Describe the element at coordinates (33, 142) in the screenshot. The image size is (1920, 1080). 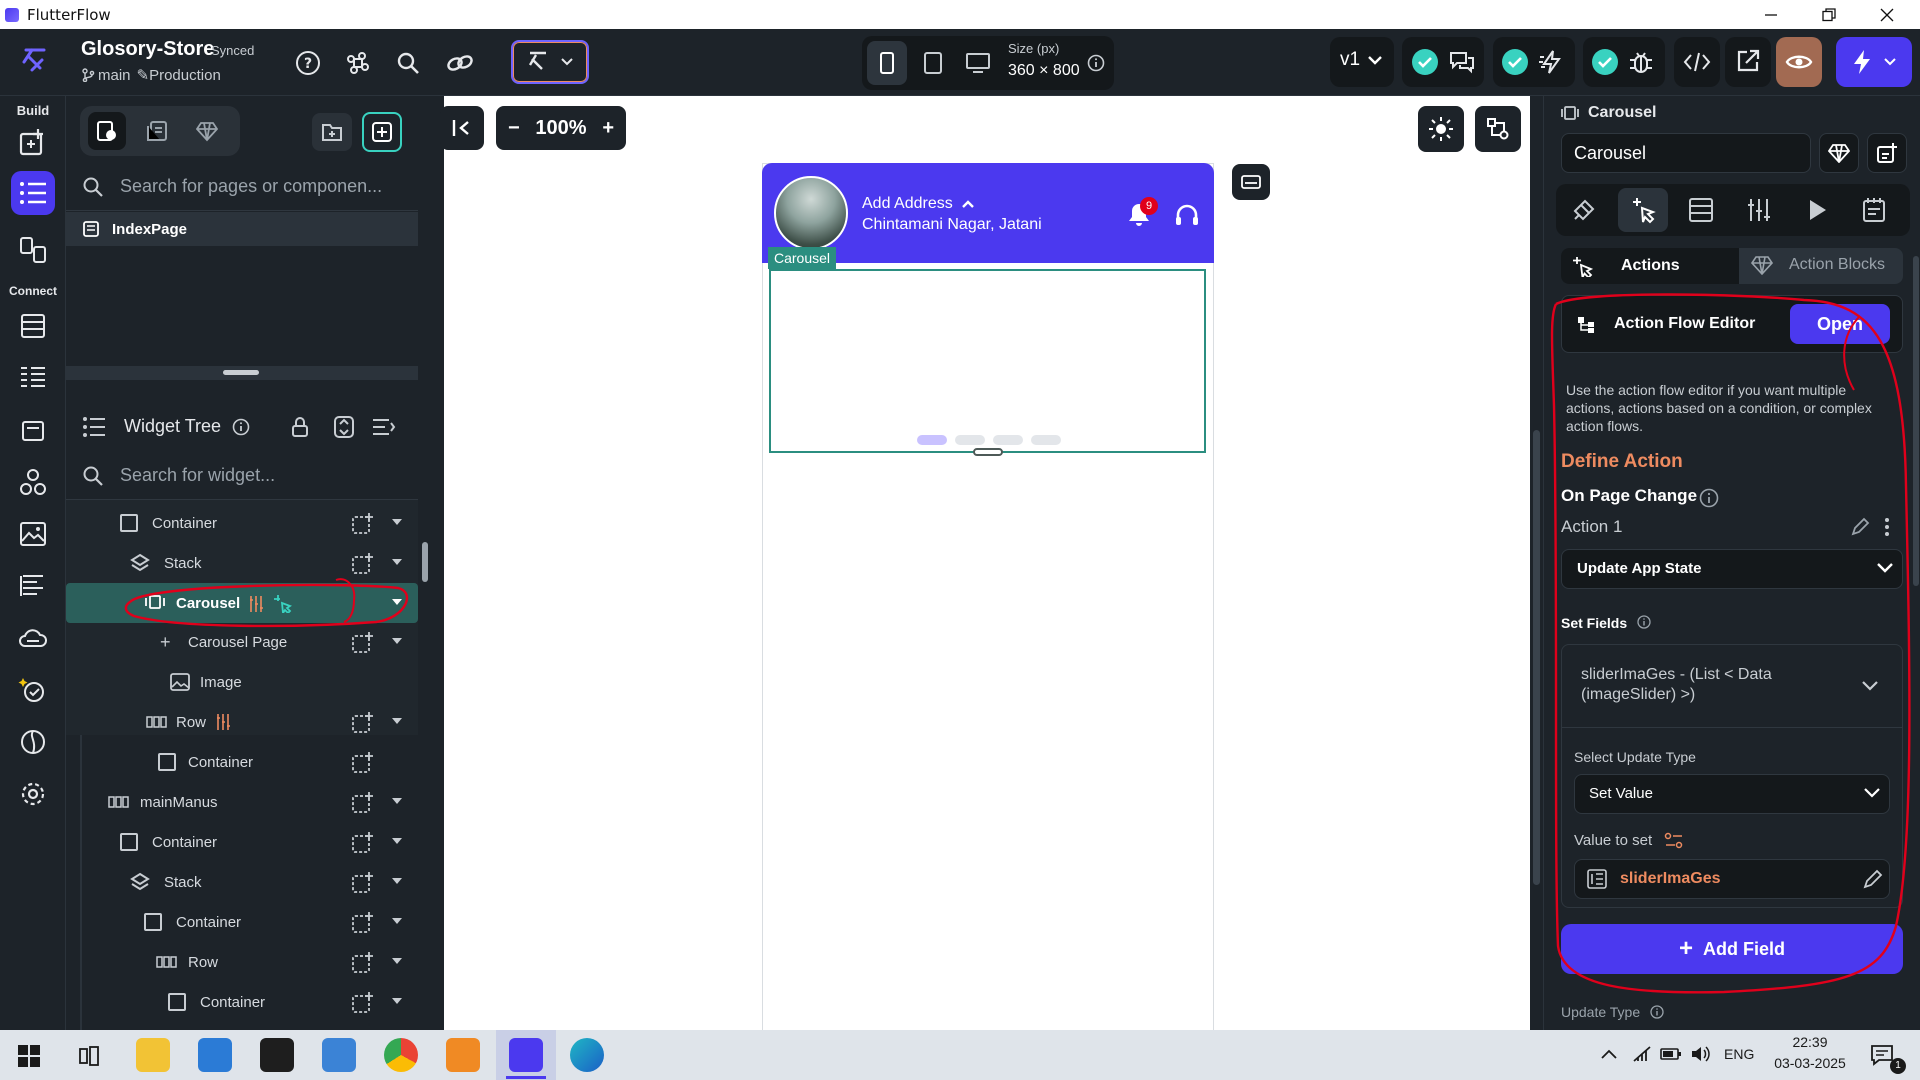
I see `add-widget-rail-button` at that location.